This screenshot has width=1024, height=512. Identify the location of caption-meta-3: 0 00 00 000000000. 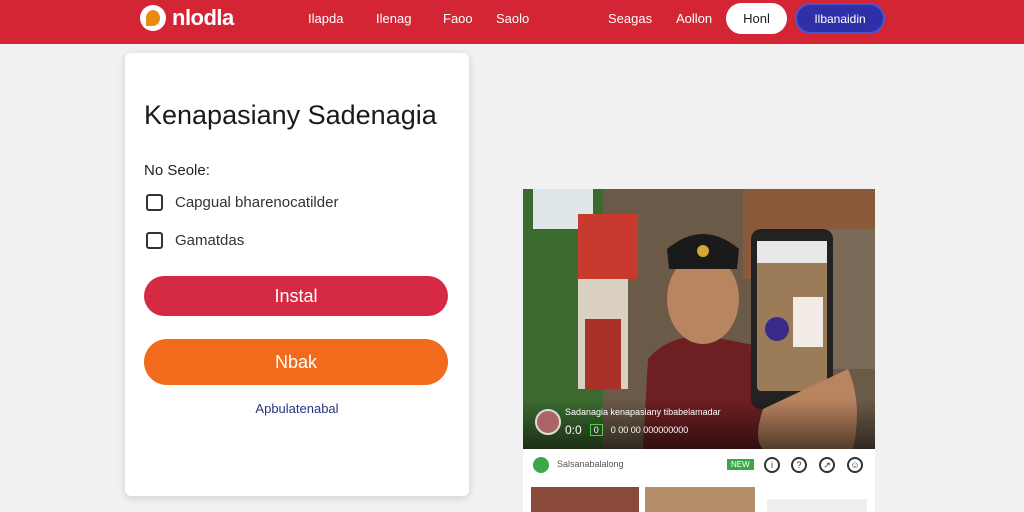
(649, 430).